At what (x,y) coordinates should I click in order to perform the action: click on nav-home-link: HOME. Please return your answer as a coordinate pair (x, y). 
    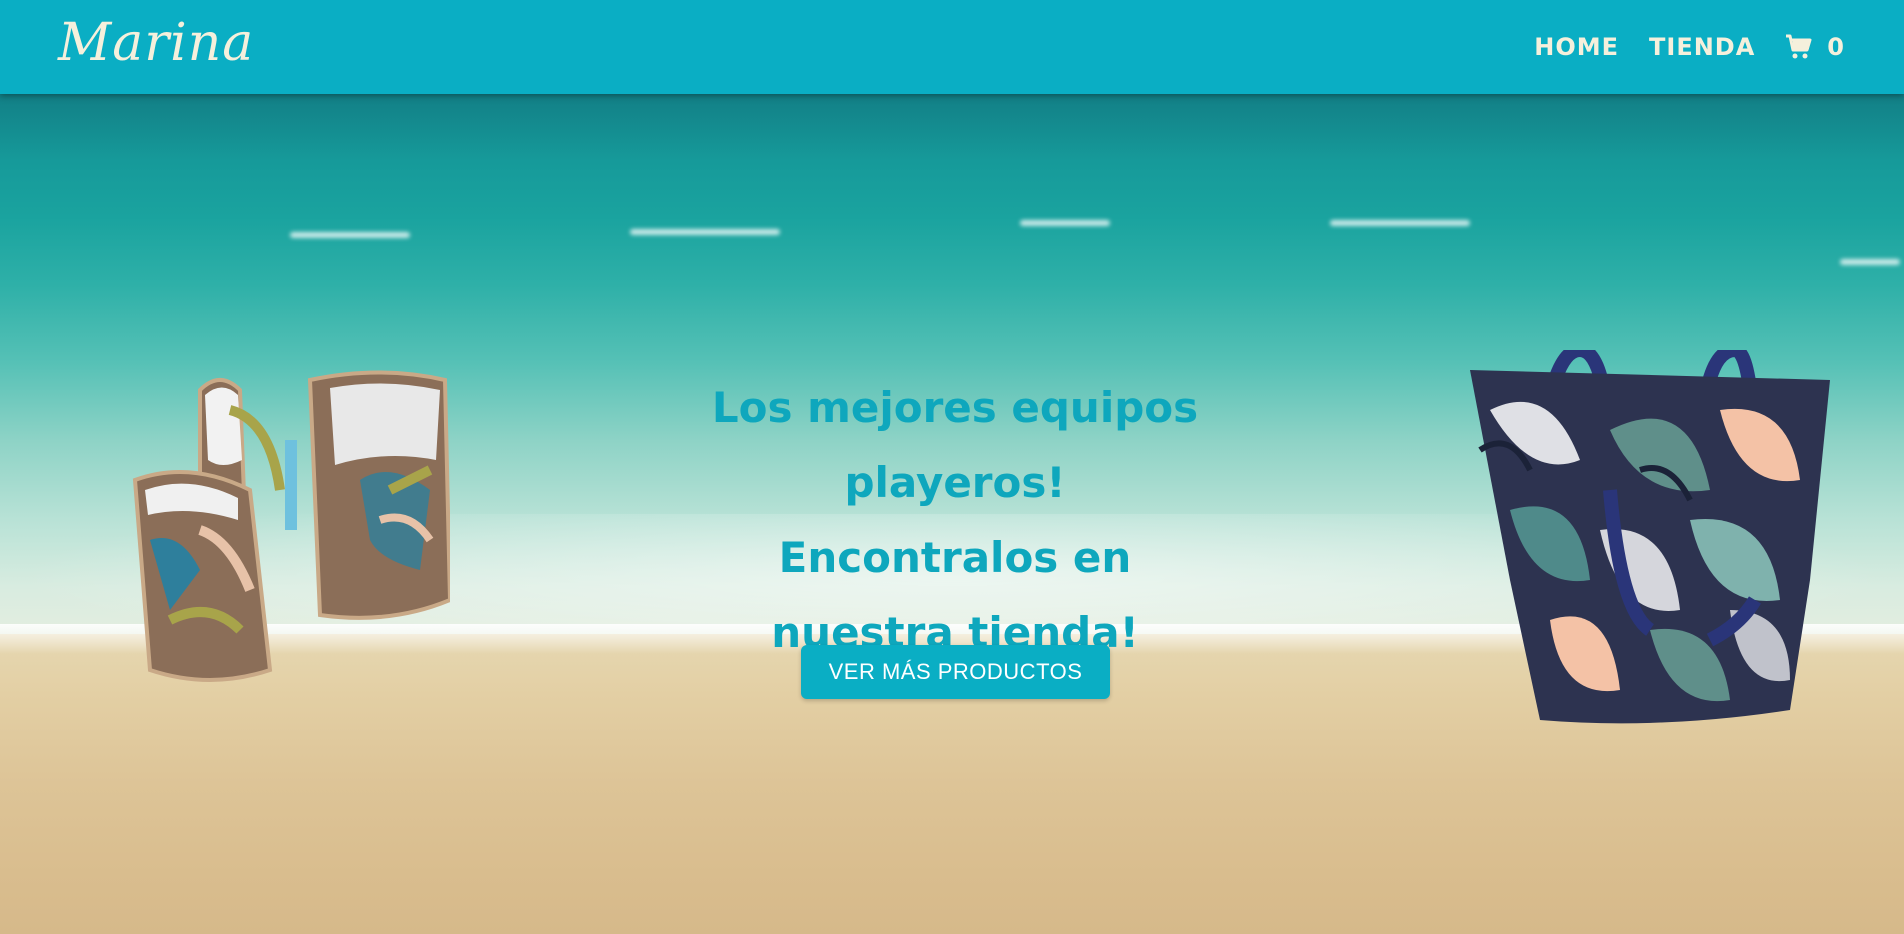
    Looking at the image, I should click on (1576, 47).